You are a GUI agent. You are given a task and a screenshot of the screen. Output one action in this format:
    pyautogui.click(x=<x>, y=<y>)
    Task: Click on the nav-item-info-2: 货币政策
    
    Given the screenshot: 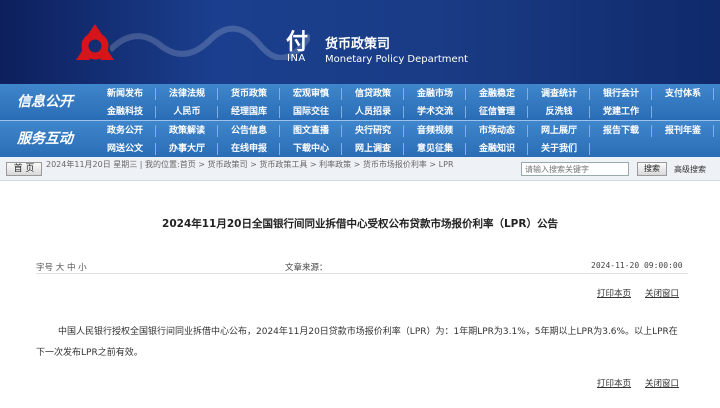 What is the action you would take?
    pyautogui.click(x=249, y=94)
    